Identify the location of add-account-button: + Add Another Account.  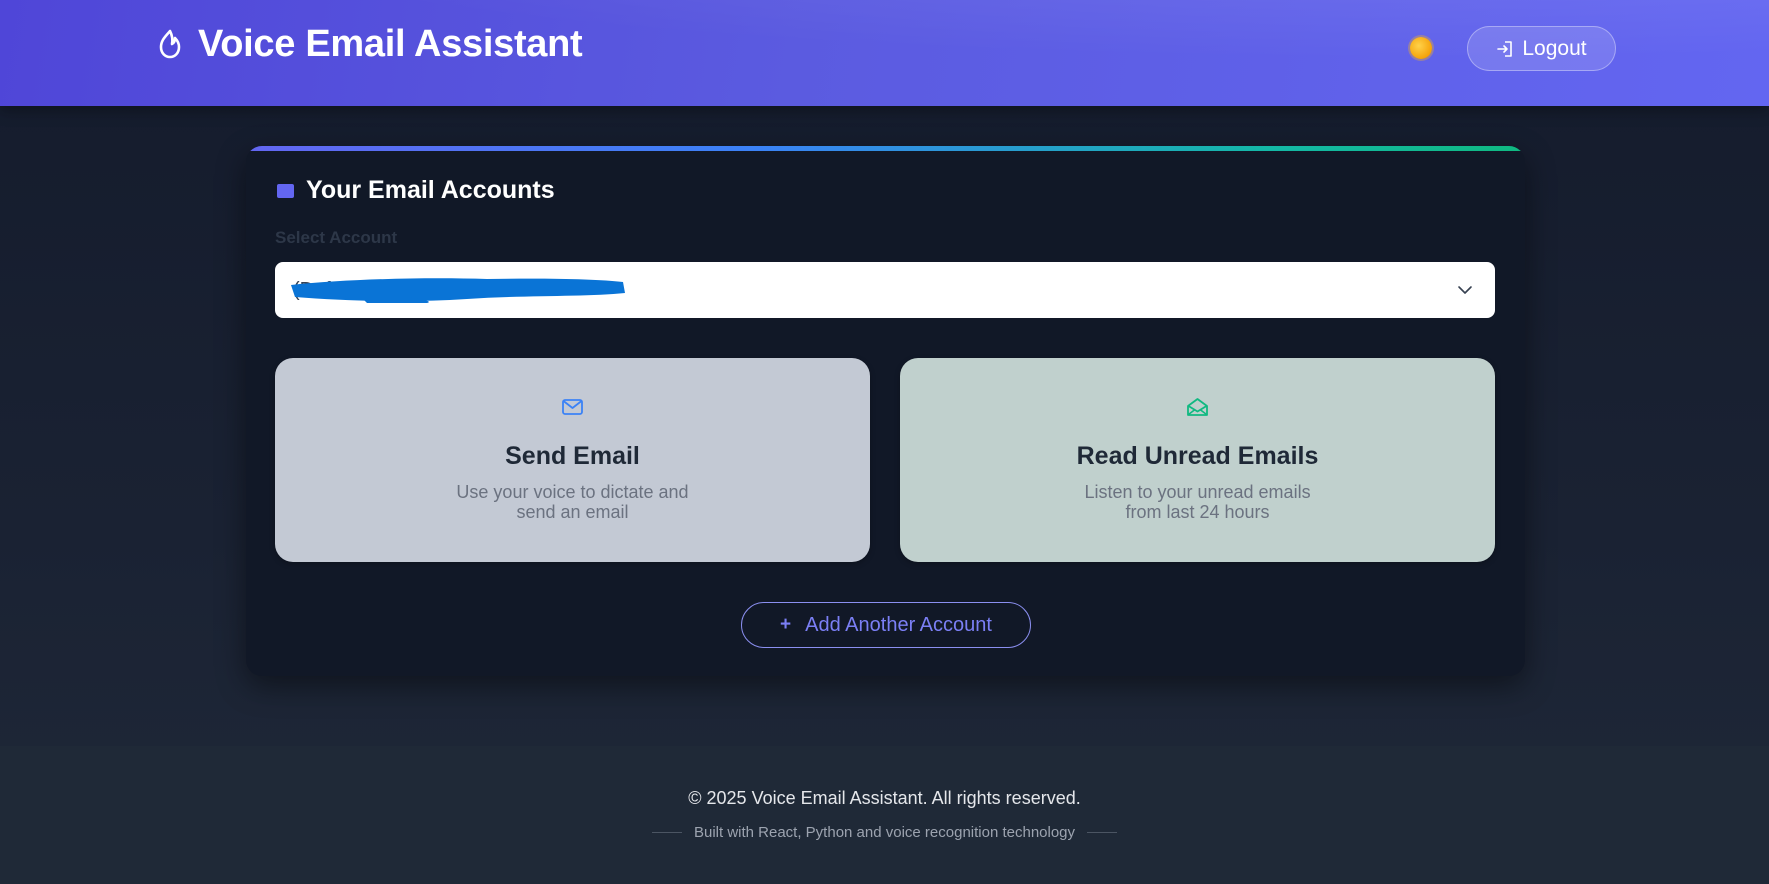
(886, 625).